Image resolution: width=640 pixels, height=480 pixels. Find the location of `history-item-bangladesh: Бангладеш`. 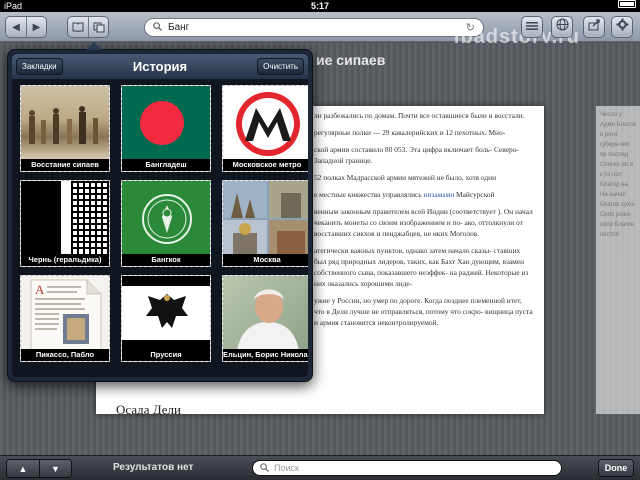

history-item-bangladesh: Бангладеш is located at coordinates (166, 128).